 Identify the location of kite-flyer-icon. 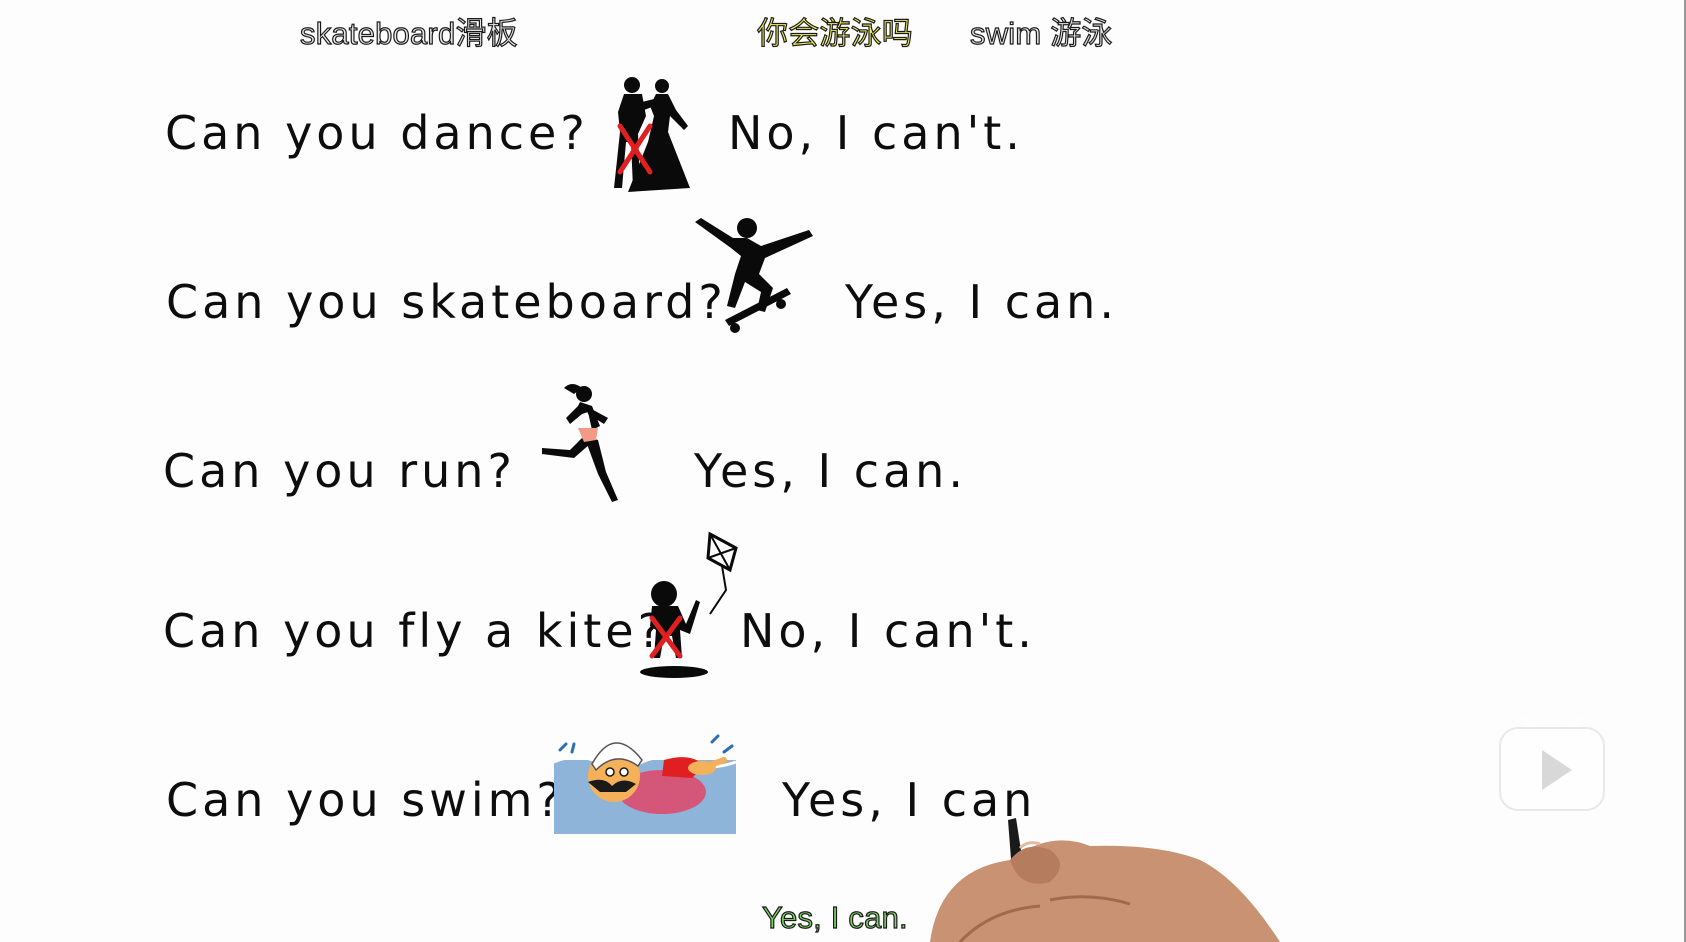
(689, 604).